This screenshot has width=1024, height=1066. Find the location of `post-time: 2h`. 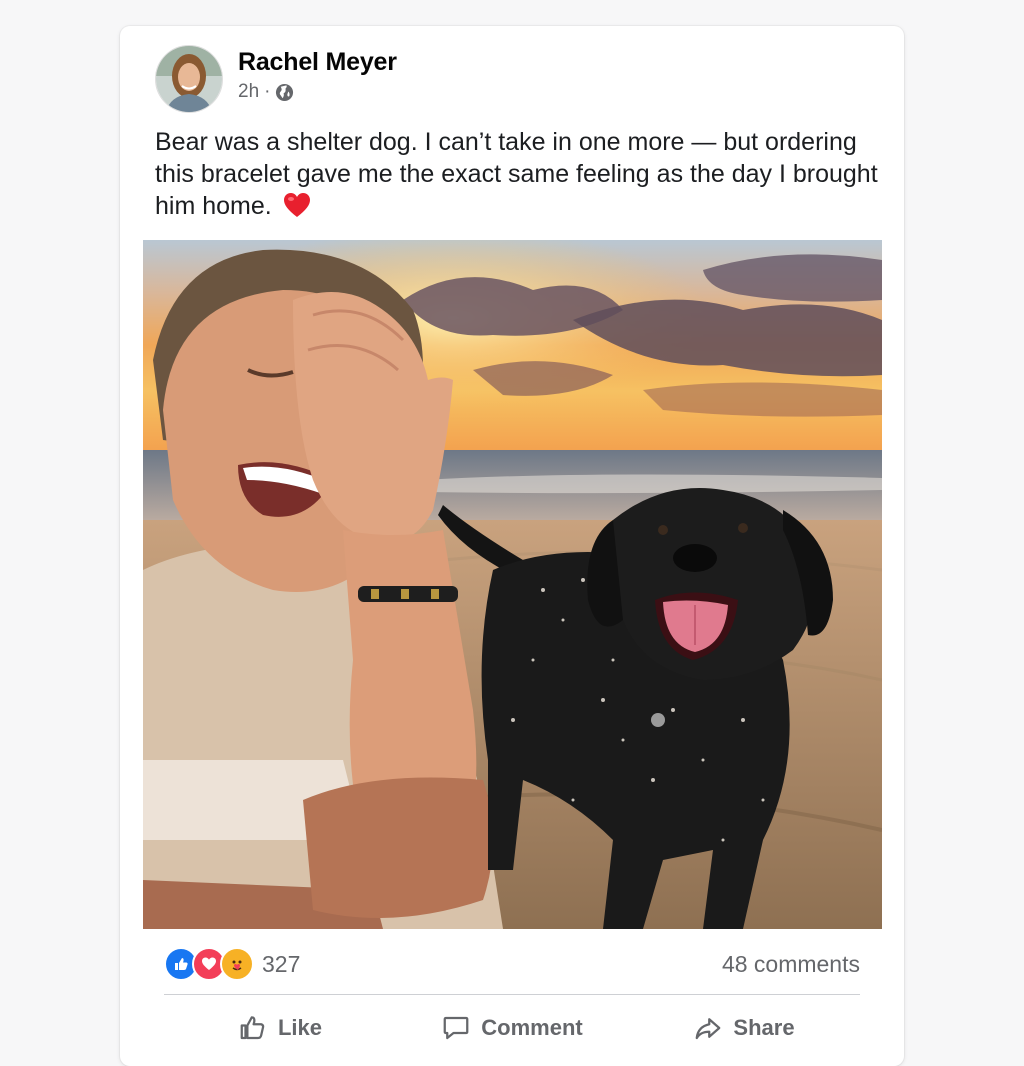

post-time: 2h is located at coordinates (248, 92).